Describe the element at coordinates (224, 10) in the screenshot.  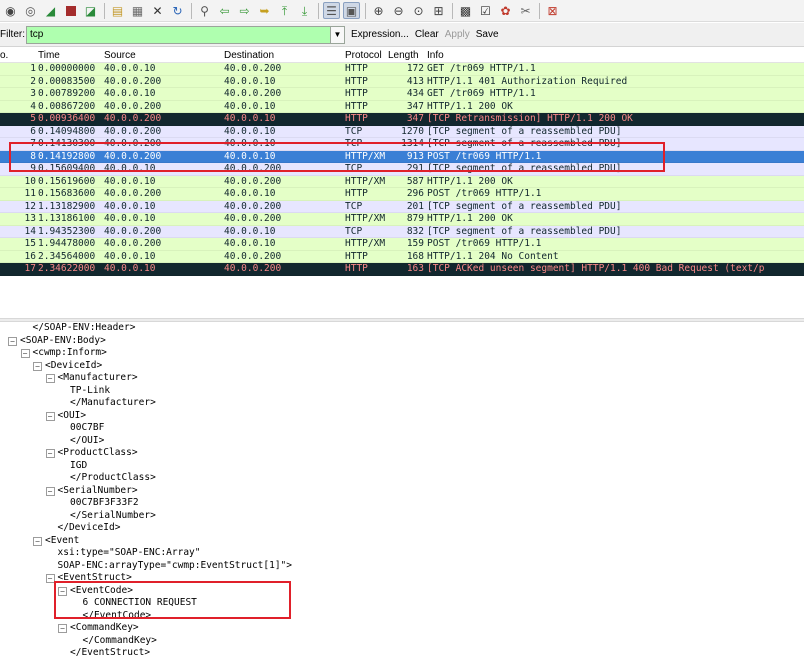
I see `back-icon: ⇦` at that location.